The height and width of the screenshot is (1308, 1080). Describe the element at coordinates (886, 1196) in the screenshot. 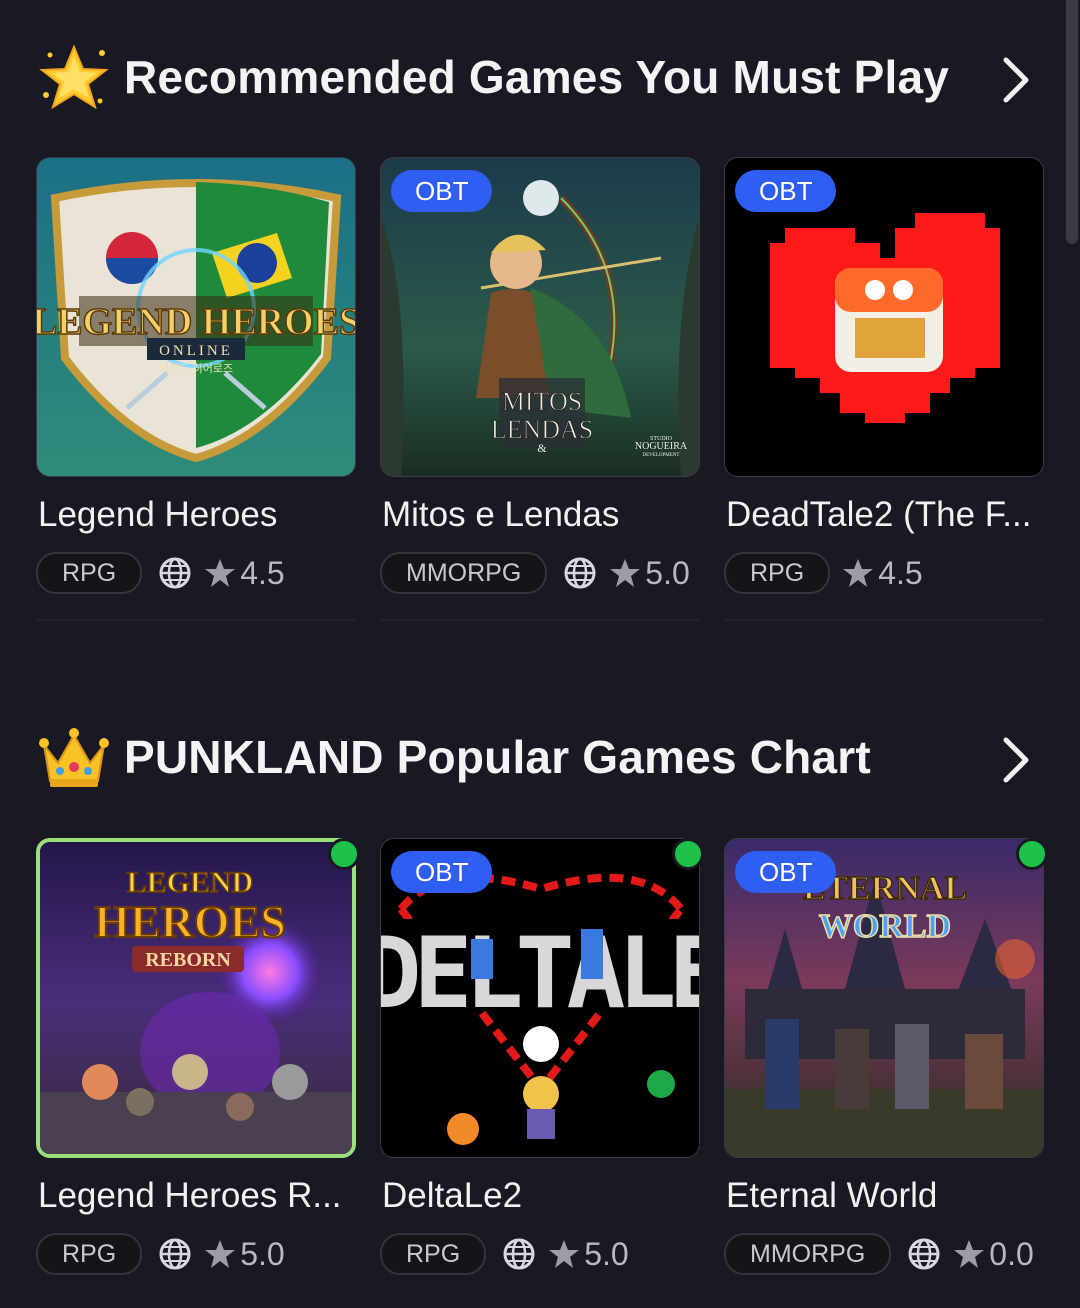

I see `game-title: Eternal World` at that location.